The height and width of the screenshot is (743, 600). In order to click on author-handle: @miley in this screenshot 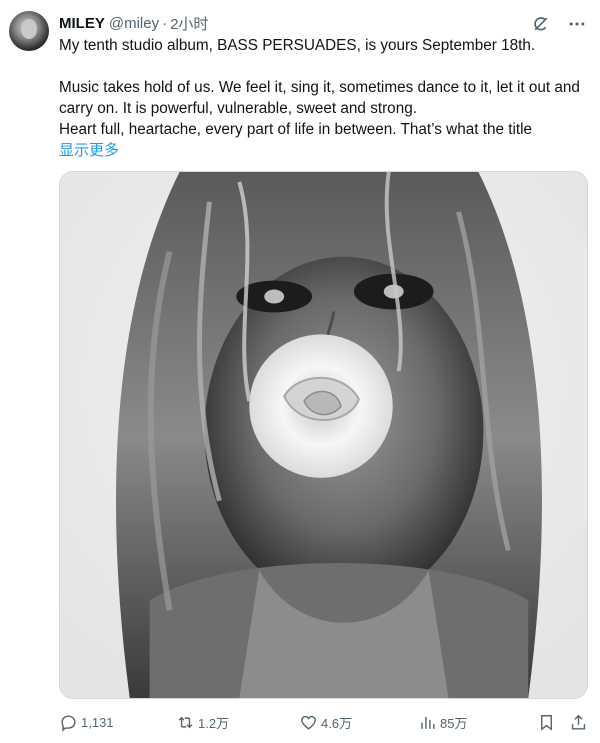, I will do `click(134, 23)`.